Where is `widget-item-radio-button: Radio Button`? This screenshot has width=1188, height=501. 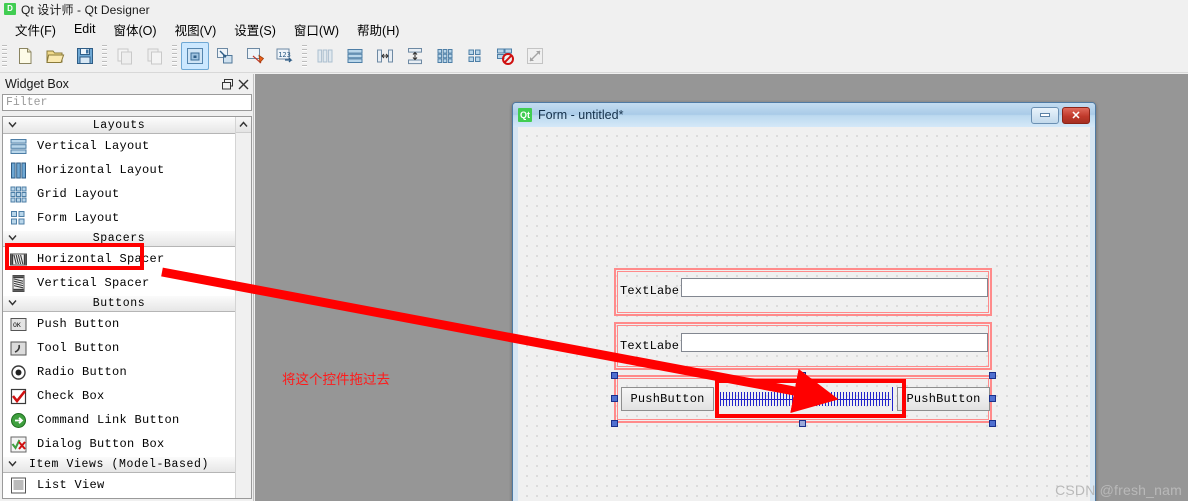
widget-item-radio-button: Radio Button is located at coordinates (119, 372).